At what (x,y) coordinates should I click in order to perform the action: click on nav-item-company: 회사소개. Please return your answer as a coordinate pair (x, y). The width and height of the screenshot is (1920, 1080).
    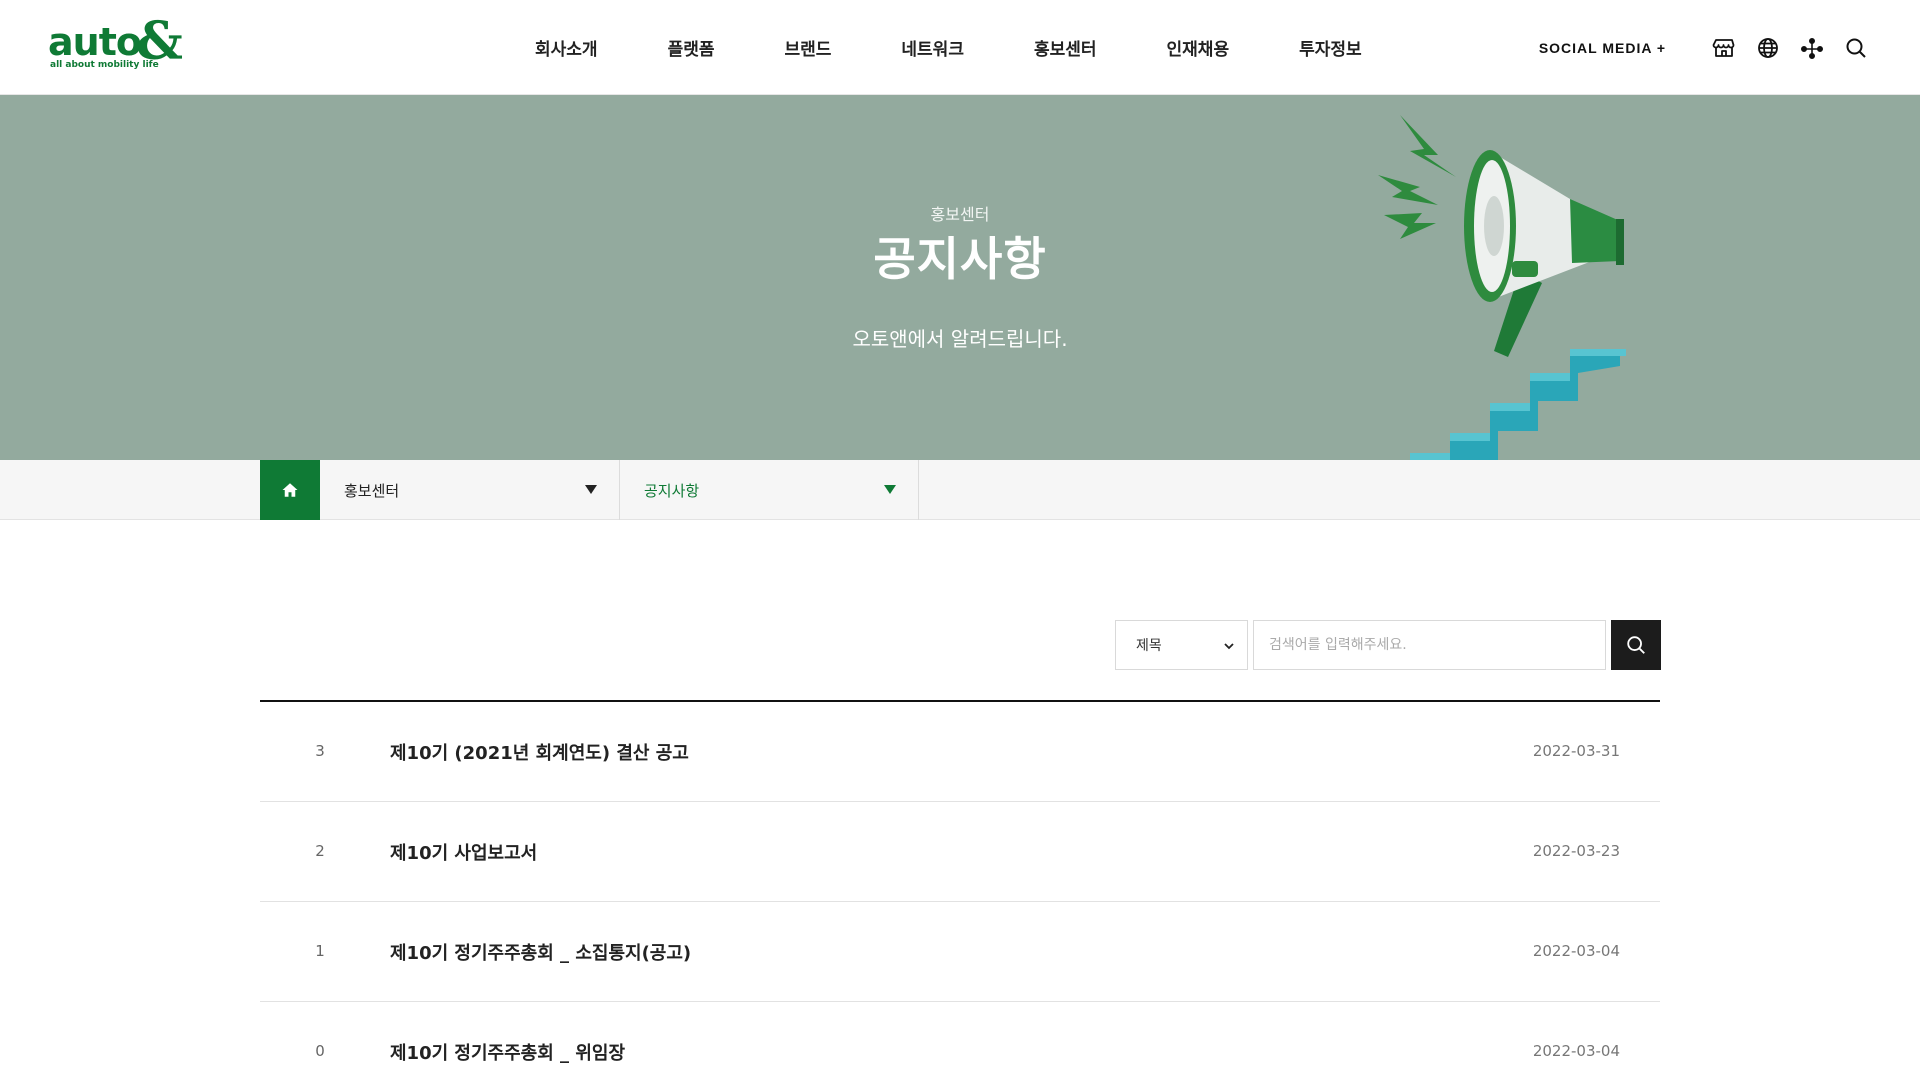
    Looking at the image, I should click on (566, 47).